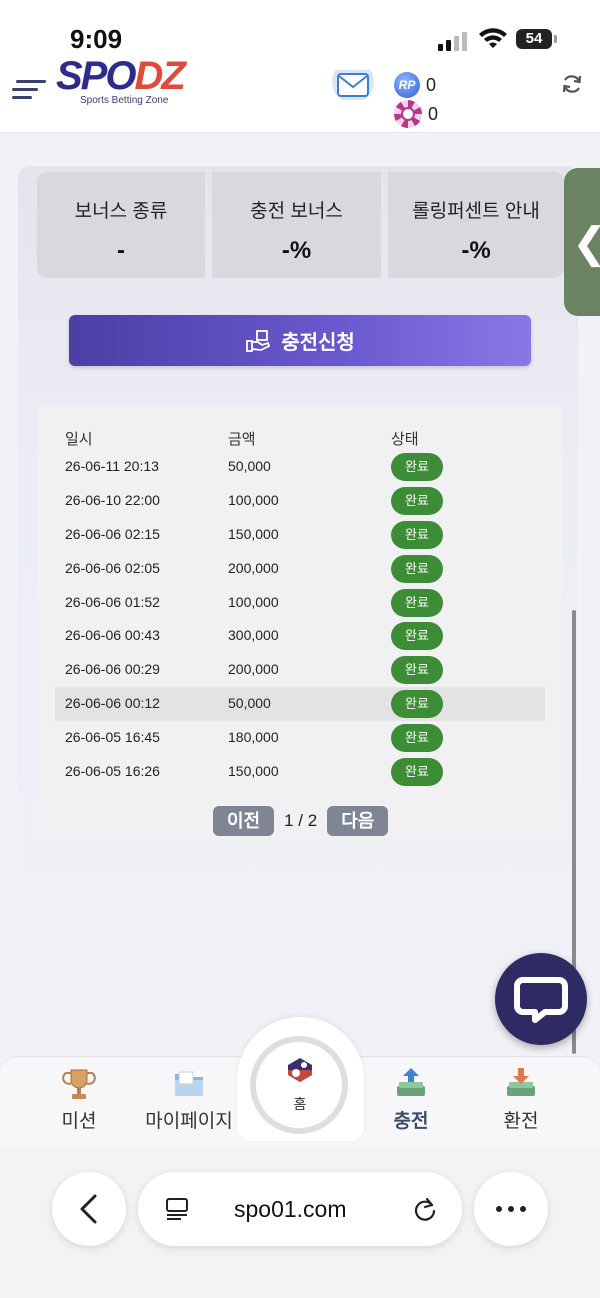 This screenshot has height=1298, width=600. Describe the element at coordinates (79, 439) in the screenshot. I see `col-header-date: 일시` at that location.